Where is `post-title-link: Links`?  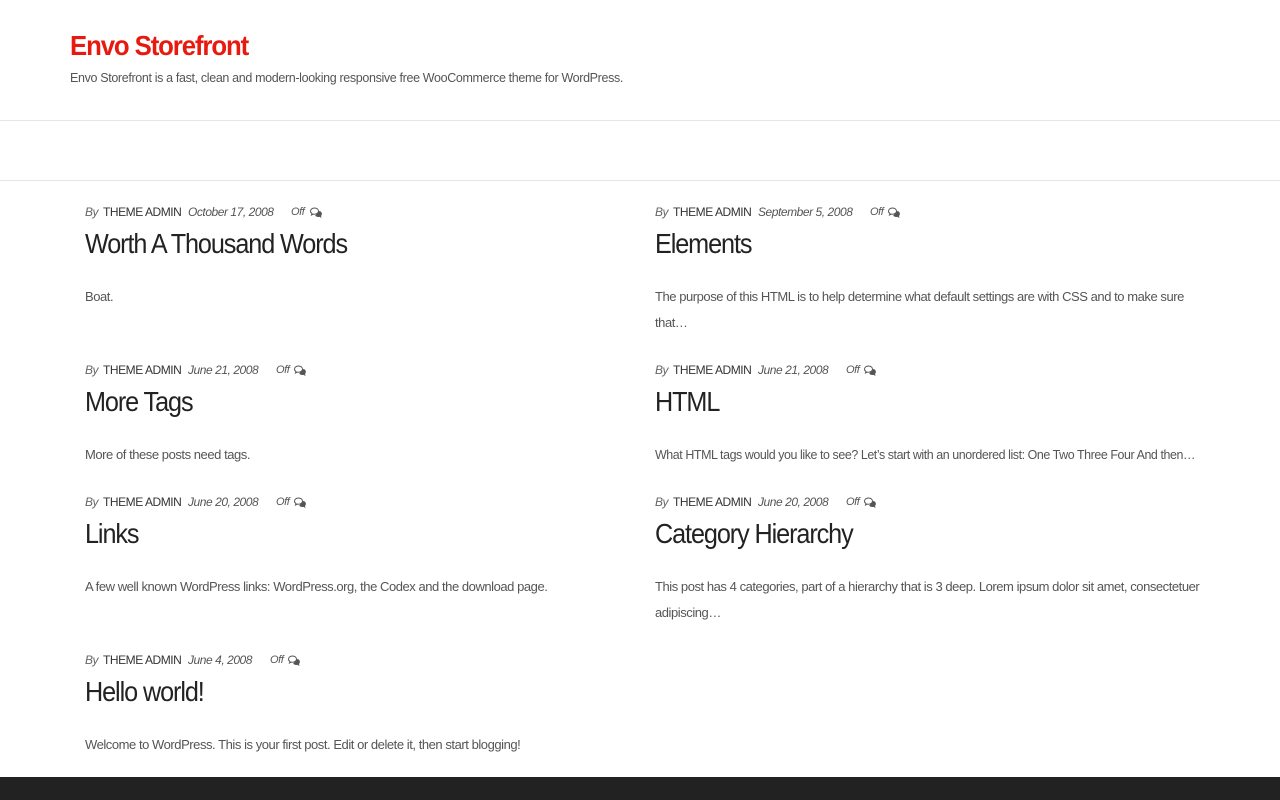 post-title-link: Links is located at coordinates (112, 534).